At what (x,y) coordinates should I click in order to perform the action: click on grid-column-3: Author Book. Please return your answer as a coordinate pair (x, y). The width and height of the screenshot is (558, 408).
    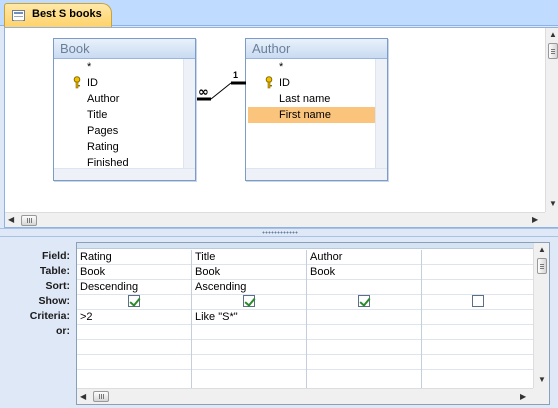
    Looking at the image, I should click on (364, 319).